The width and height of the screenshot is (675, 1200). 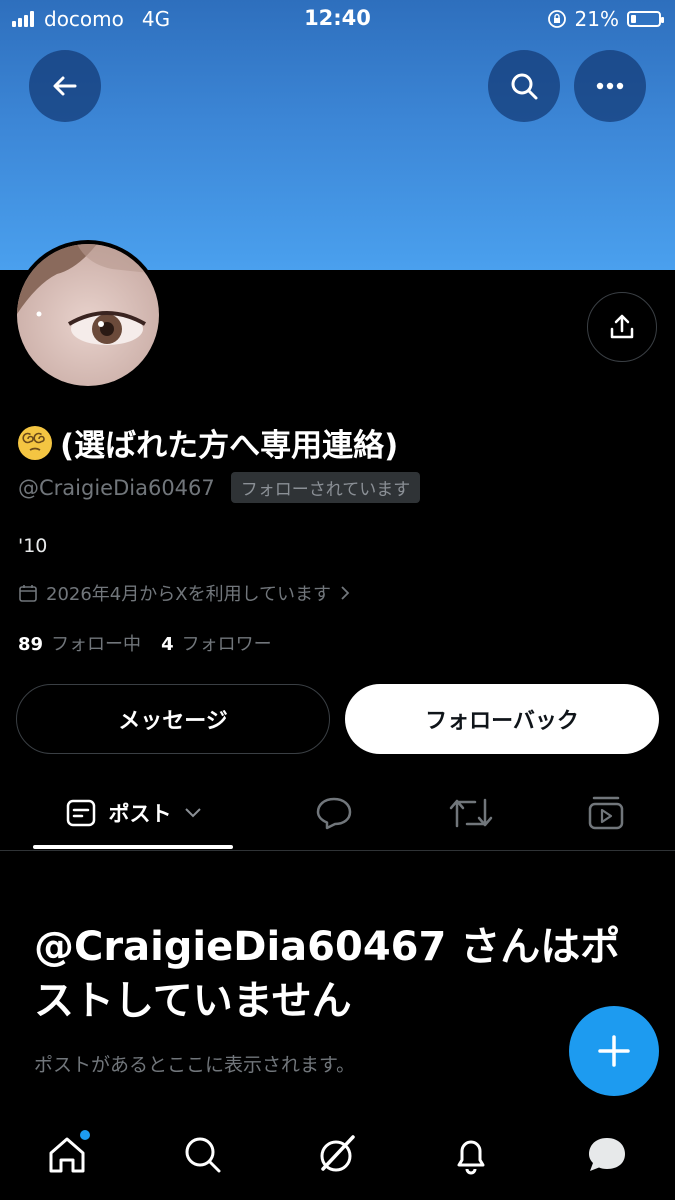 I want to click on nav-messages, so click(x=607, y=1155).